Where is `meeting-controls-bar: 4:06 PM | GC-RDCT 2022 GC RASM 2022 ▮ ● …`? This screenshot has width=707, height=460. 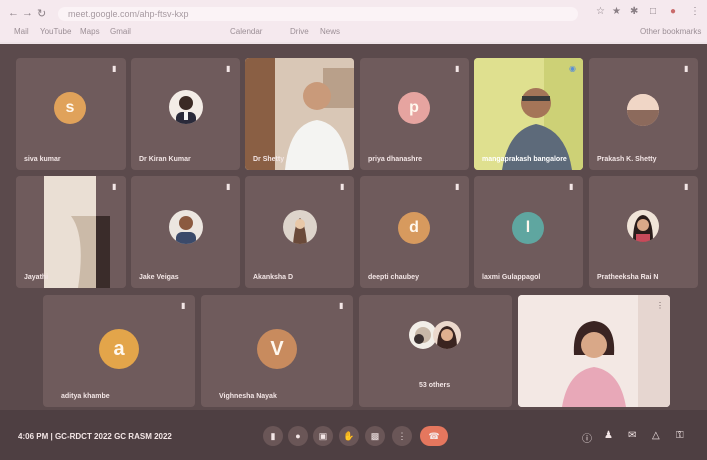
meeting-controls-bar: 4:06 PM | GC-RDCT 2022 GC RASM 2022 ▮ ● … is located at coordinates (353, 435).